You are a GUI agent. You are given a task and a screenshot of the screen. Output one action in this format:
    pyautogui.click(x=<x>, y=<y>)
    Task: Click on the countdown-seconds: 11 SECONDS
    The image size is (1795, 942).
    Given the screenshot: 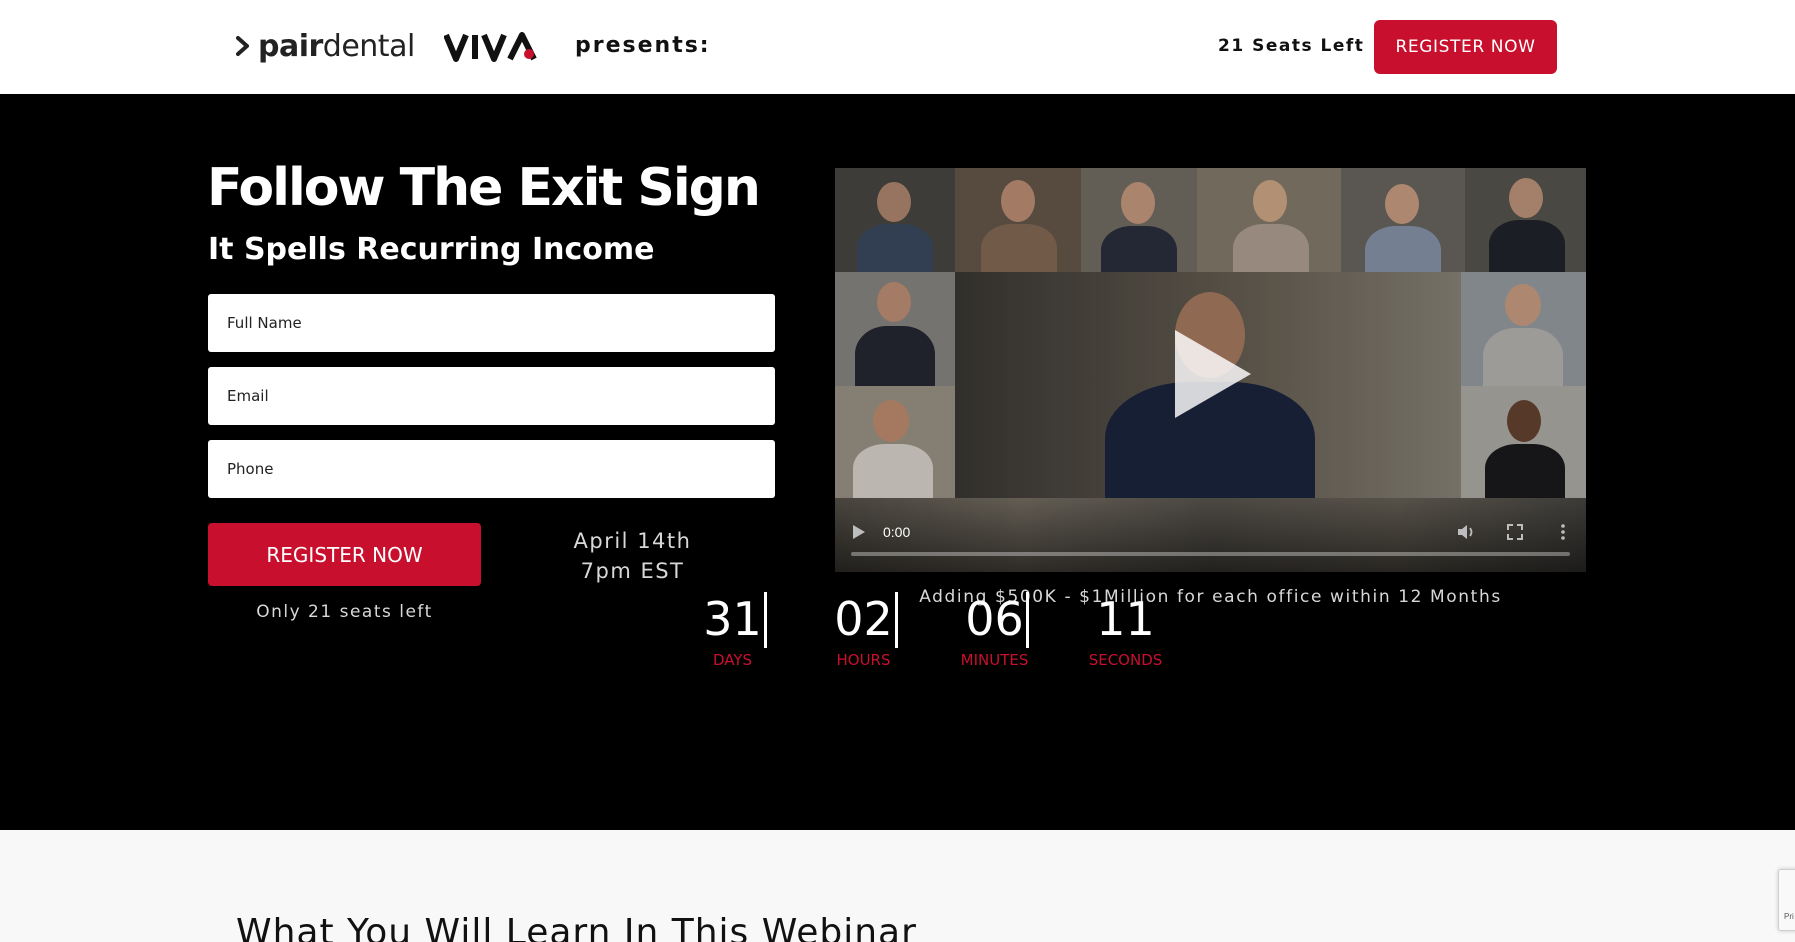 What is the action you would take?
    pyautogui.click(x=1125, y=635)
    